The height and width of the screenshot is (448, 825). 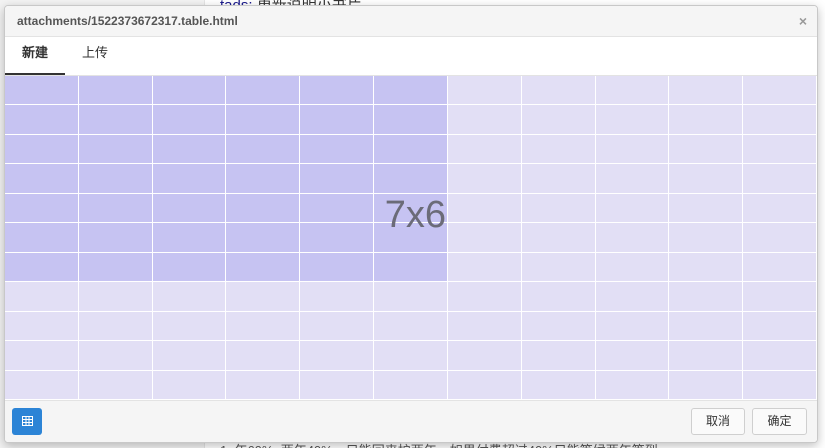 I want to click on cancel-button: 取消, so click(x=718, y=421).